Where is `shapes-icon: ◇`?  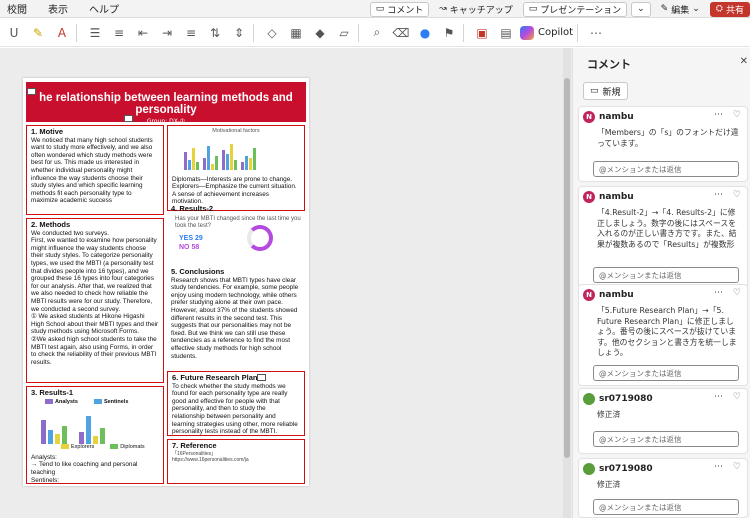
shapes-icon: ◇ is located at coordinates (272, 33).